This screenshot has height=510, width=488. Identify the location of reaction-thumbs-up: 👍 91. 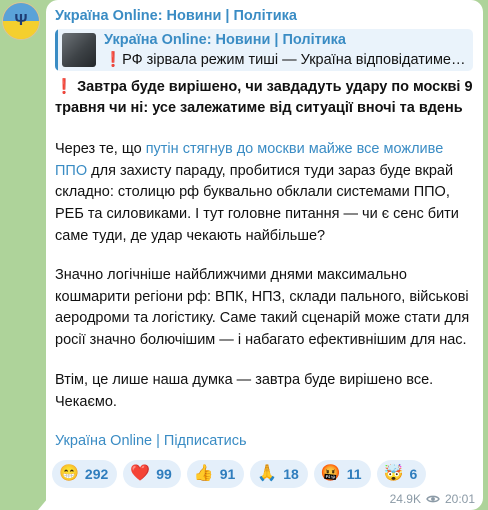
(215, 474).